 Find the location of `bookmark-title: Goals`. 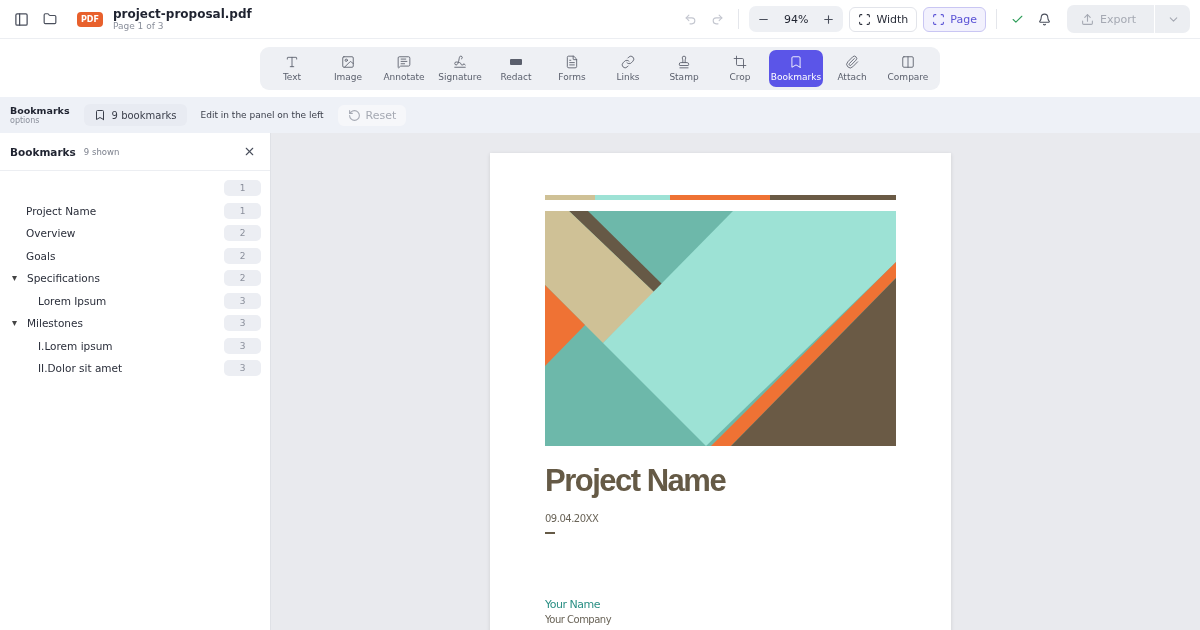

bookmark-title: Goals is located at coordinates (125, 255).